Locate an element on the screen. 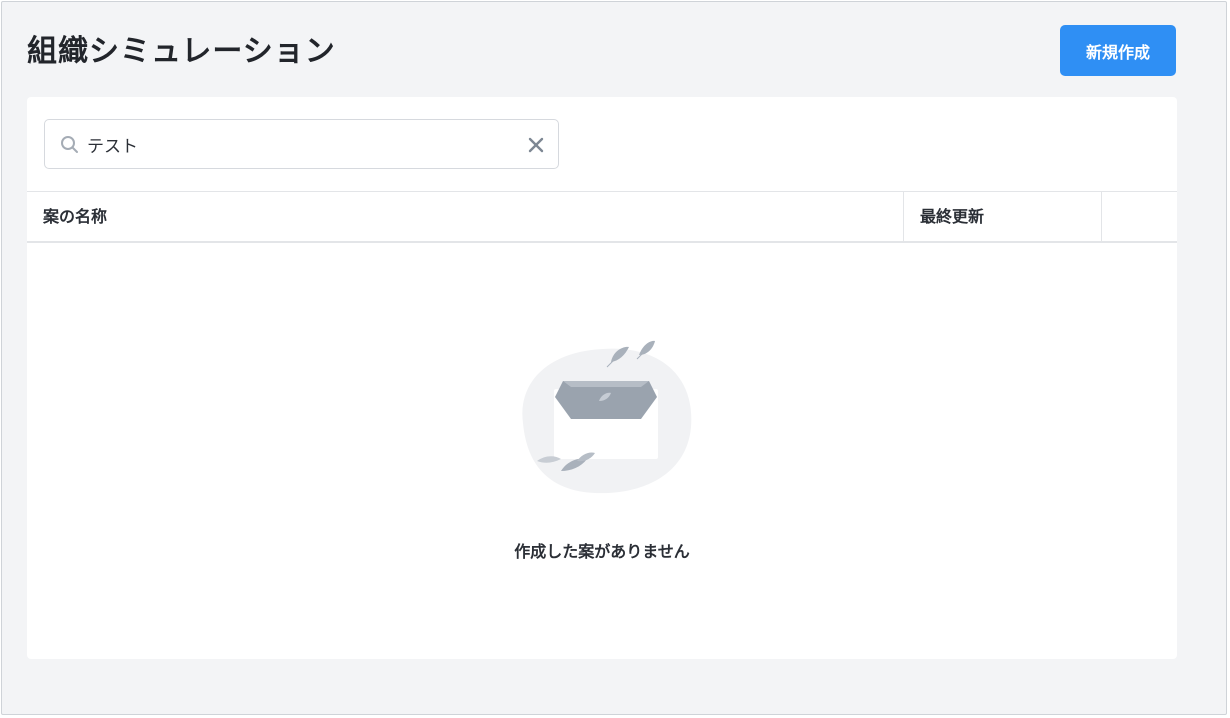 Image resolution: width=1230 pixels, height=718 pixels. column-header-name: 案の名称 is located at coordinates (75, 217).